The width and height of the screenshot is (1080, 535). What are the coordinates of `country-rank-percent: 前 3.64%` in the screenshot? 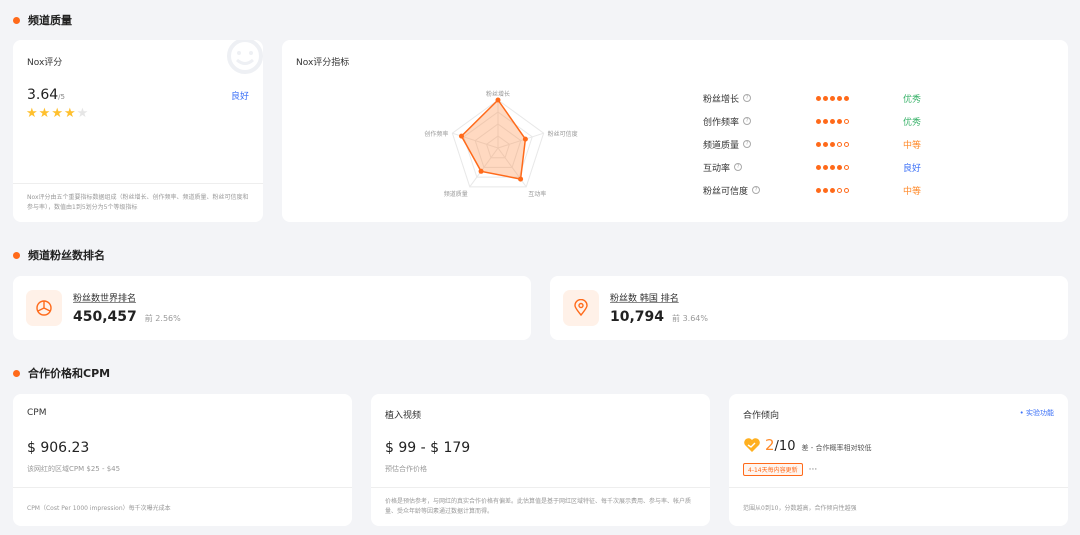 It's located at (690, 318).